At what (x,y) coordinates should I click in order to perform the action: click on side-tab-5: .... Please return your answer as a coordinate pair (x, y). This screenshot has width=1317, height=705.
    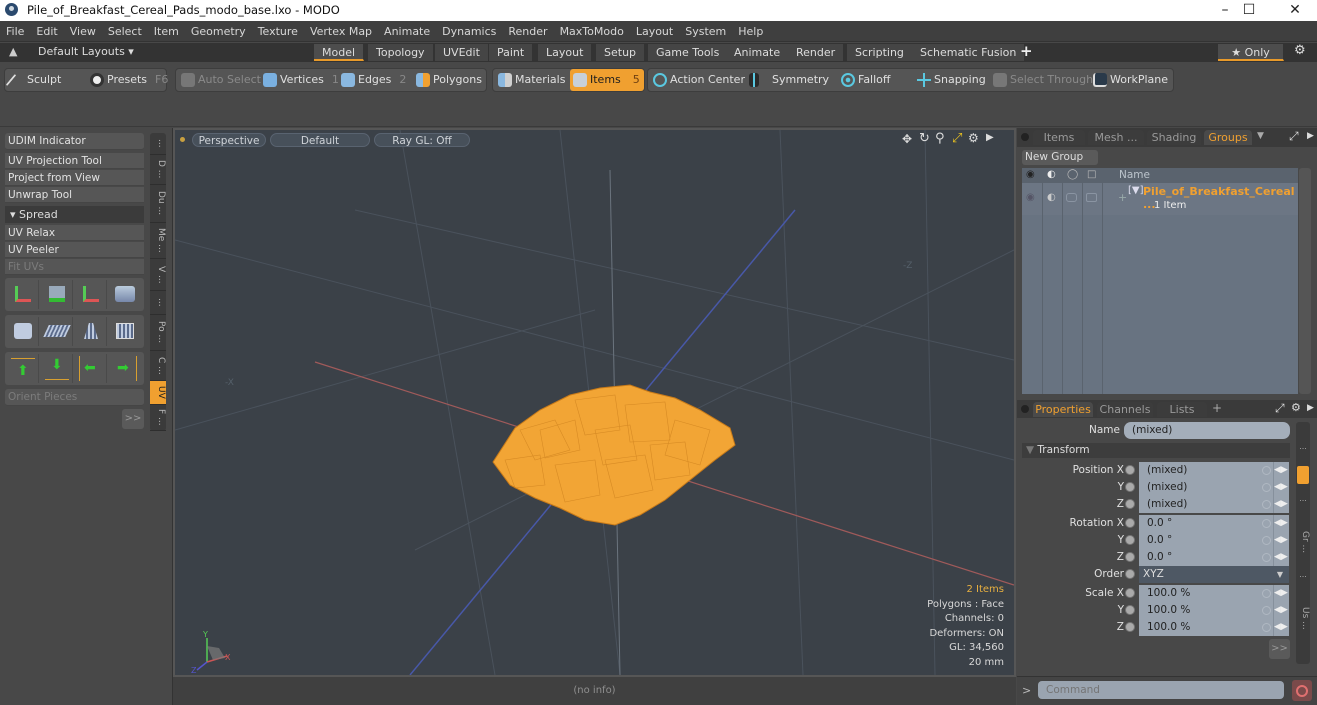
    Looking at the image, I should click on (1303, 580).